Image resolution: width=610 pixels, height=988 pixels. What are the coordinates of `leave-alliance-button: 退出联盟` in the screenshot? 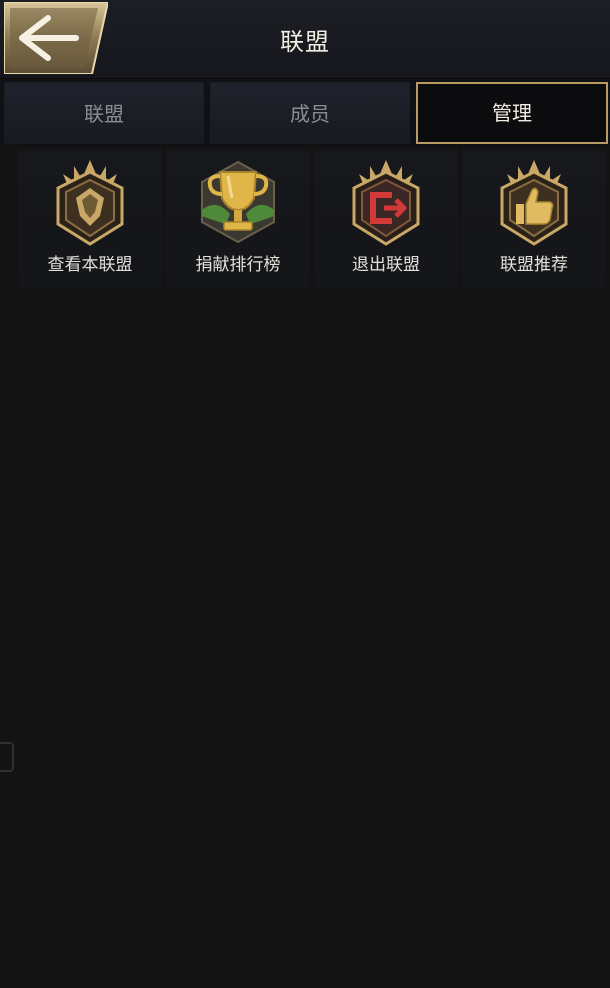 It's located at (386, 219).